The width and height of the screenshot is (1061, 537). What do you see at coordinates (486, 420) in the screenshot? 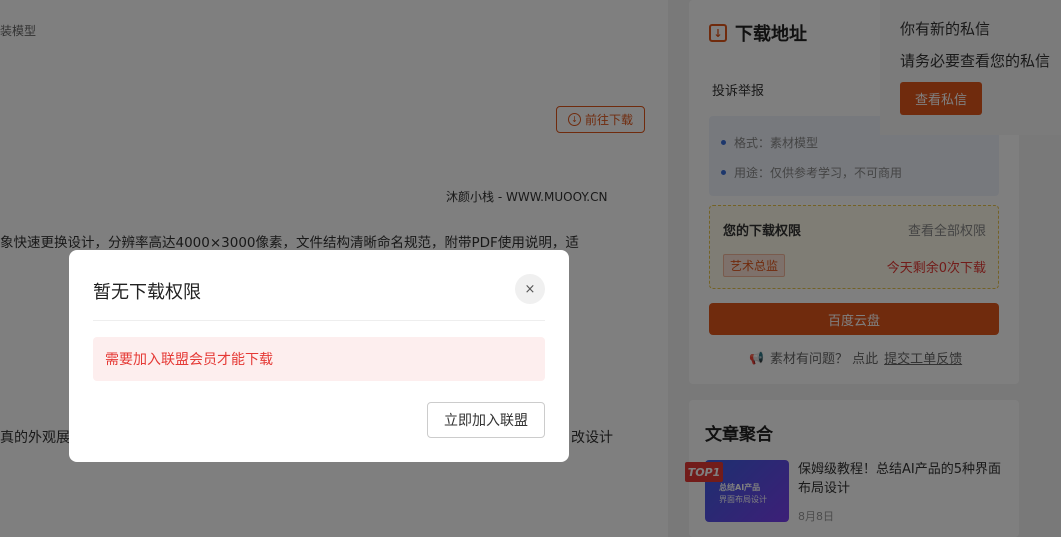
I see `join-alliance-button: 立即加入联盟` at bounding box center [486, 420].